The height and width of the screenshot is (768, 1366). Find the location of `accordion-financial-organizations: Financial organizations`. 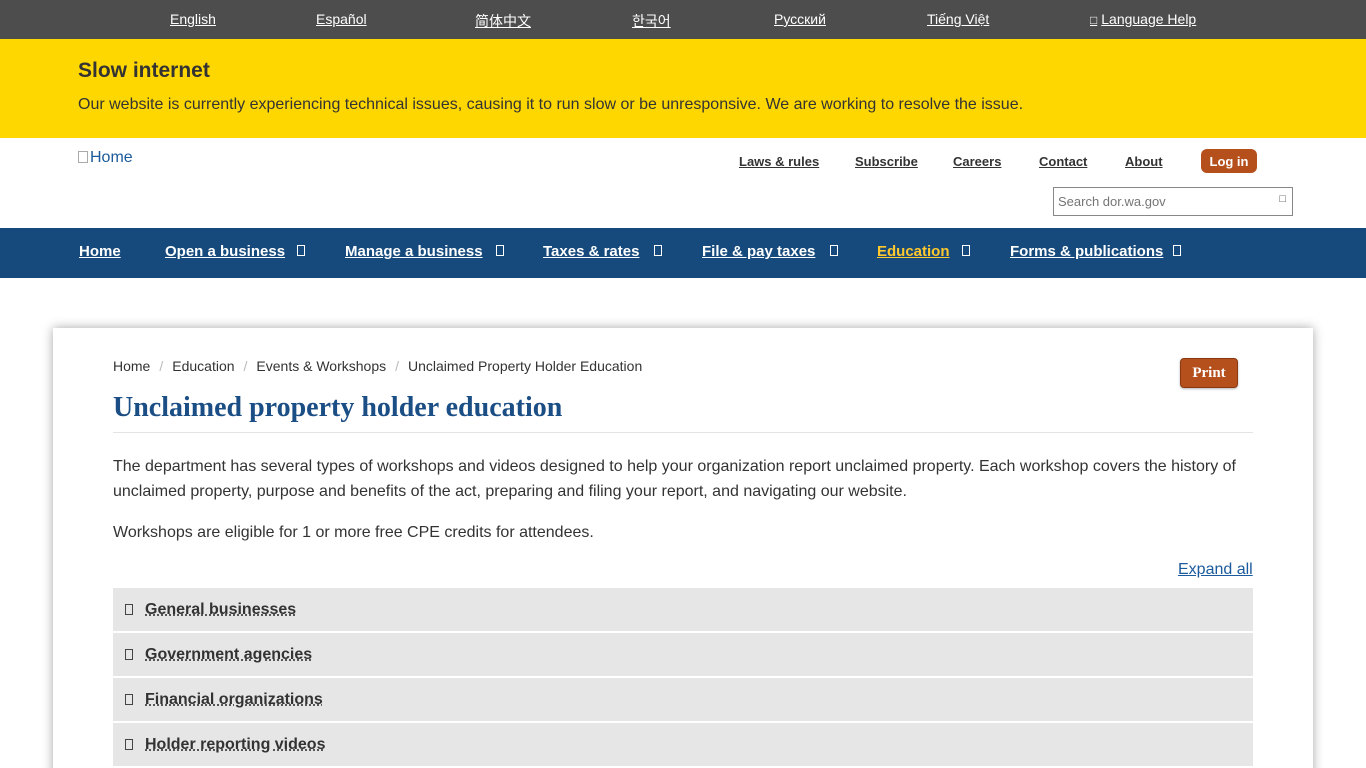

accordion-financial-organizations: Financial organizations is located at coordinates (683, 699).